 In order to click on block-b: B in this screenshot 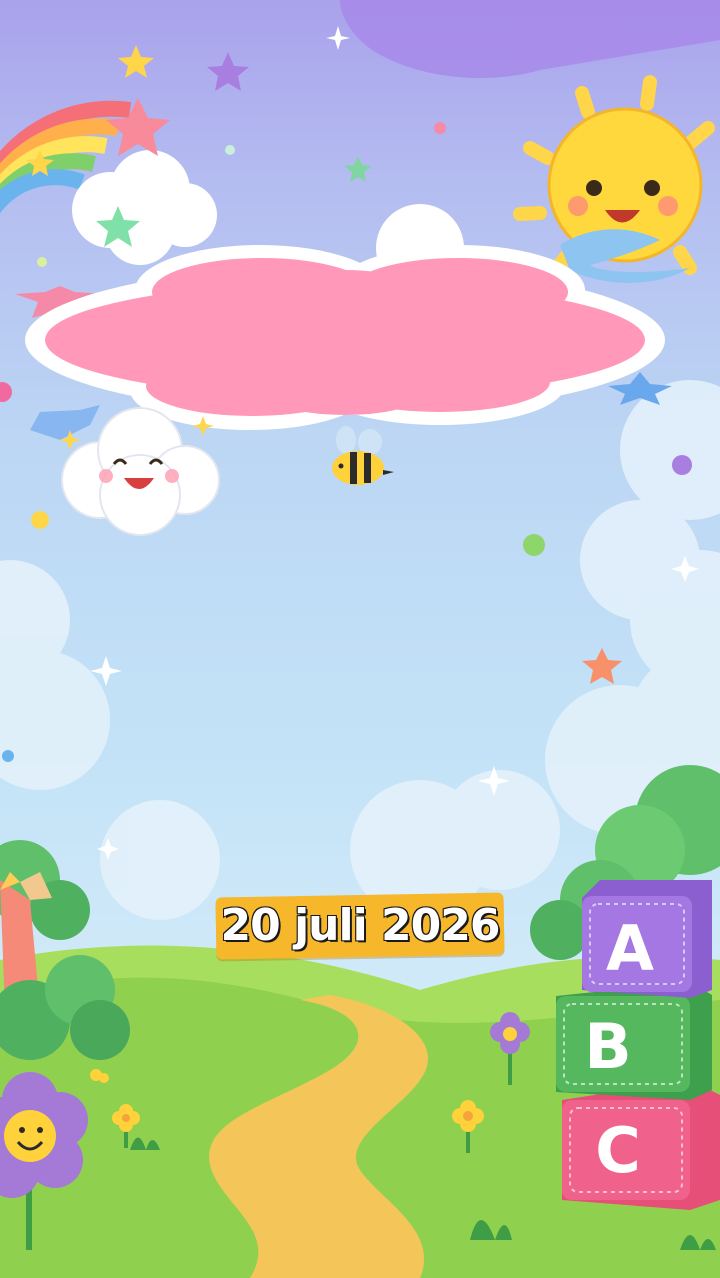, I will do `click(634, 1041)`.